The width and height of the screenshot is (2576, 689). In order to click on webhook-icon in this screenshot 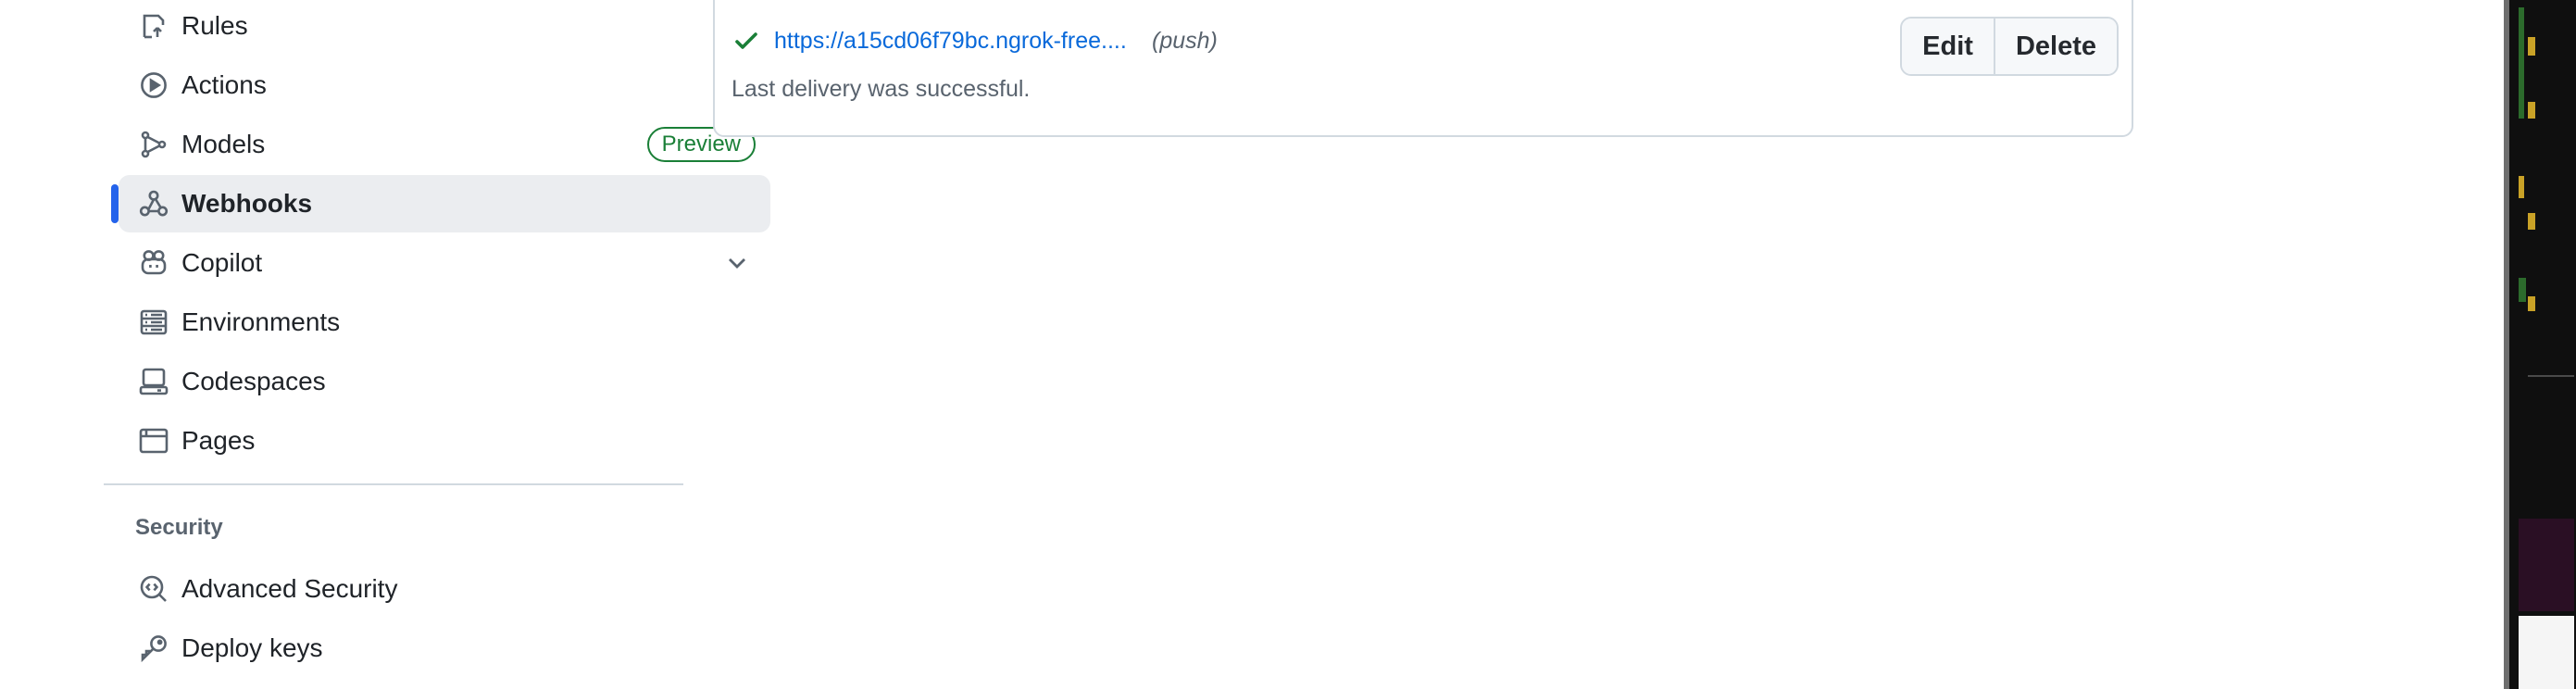, I will do `click(154, 204)`.